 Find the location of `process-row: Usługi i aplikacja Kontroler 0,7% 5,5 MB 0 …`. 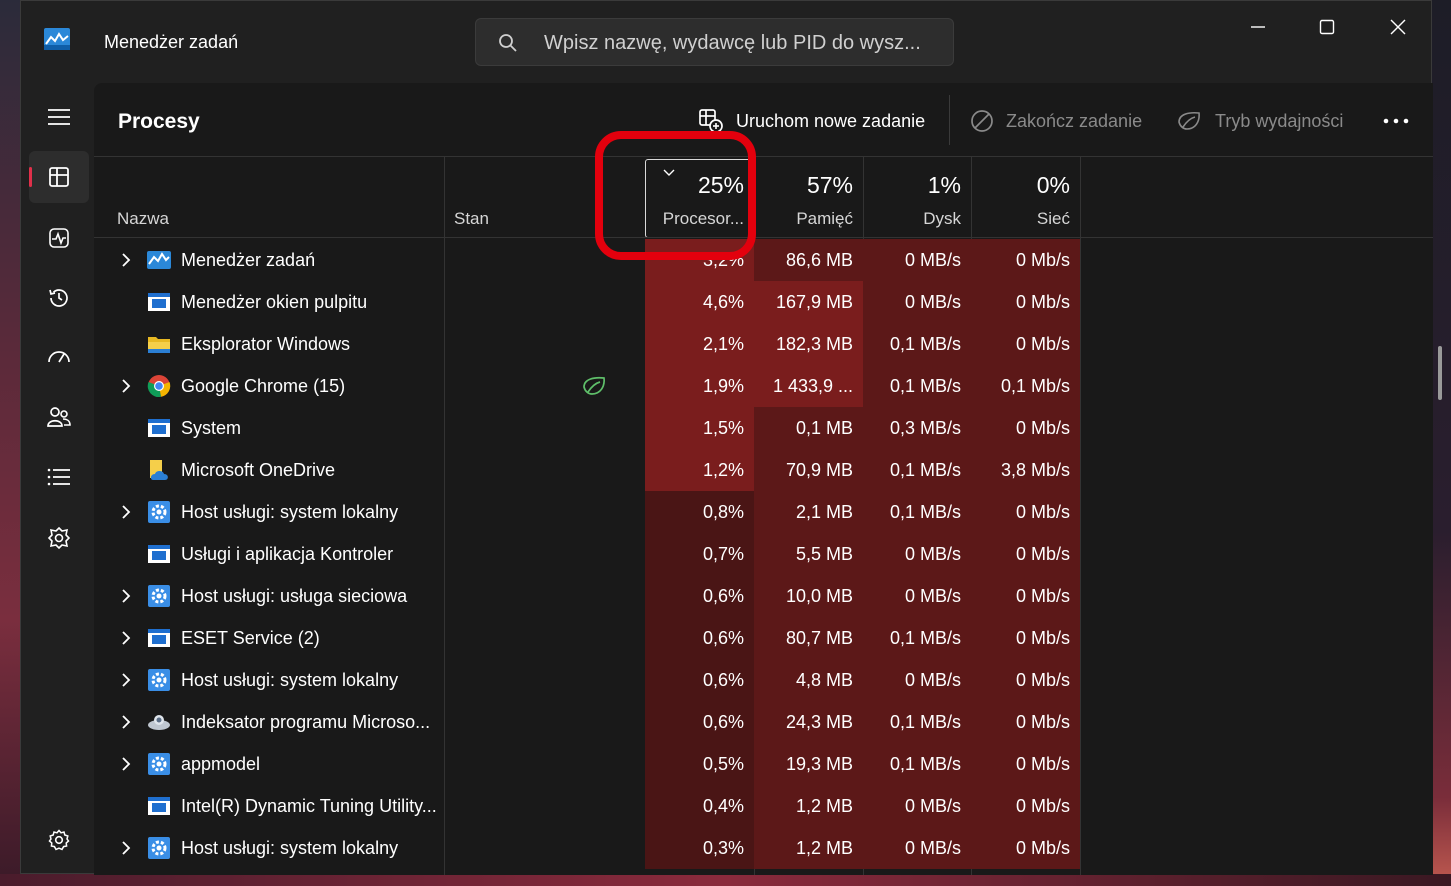

process-row: Usługi i aplikacja Kontroler 0,7% 5,5 MB 0 … is located at coordinates (763, 554).